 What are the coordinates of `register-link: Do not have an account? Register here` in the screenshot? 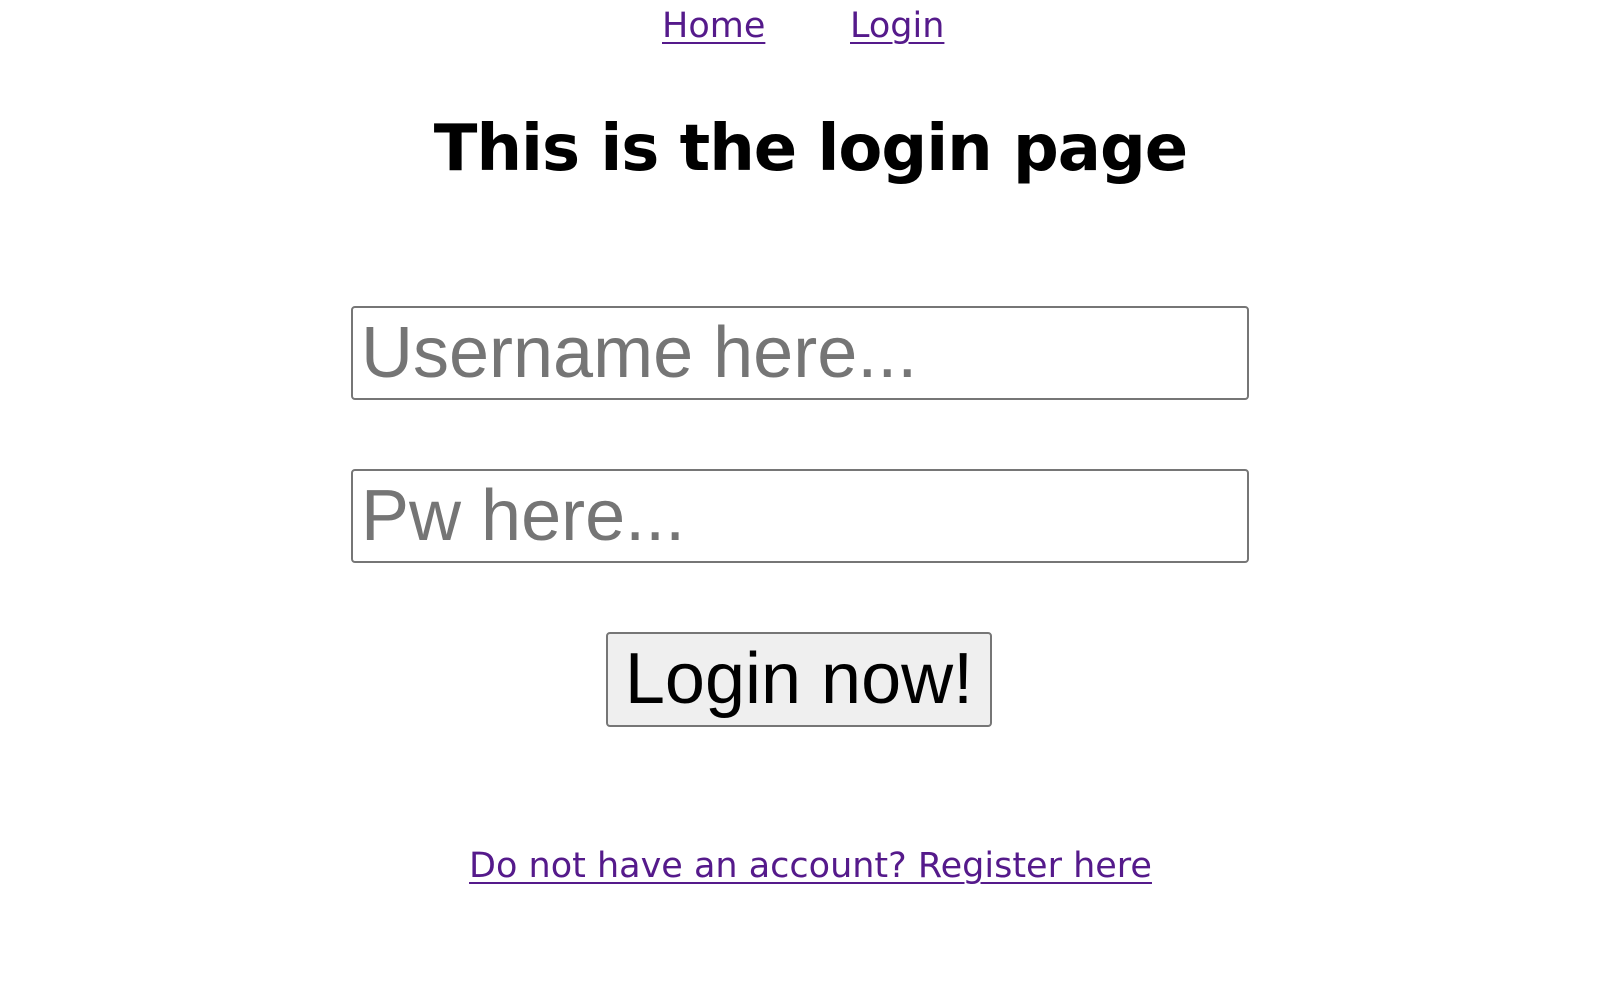 It's located at (810, 866).